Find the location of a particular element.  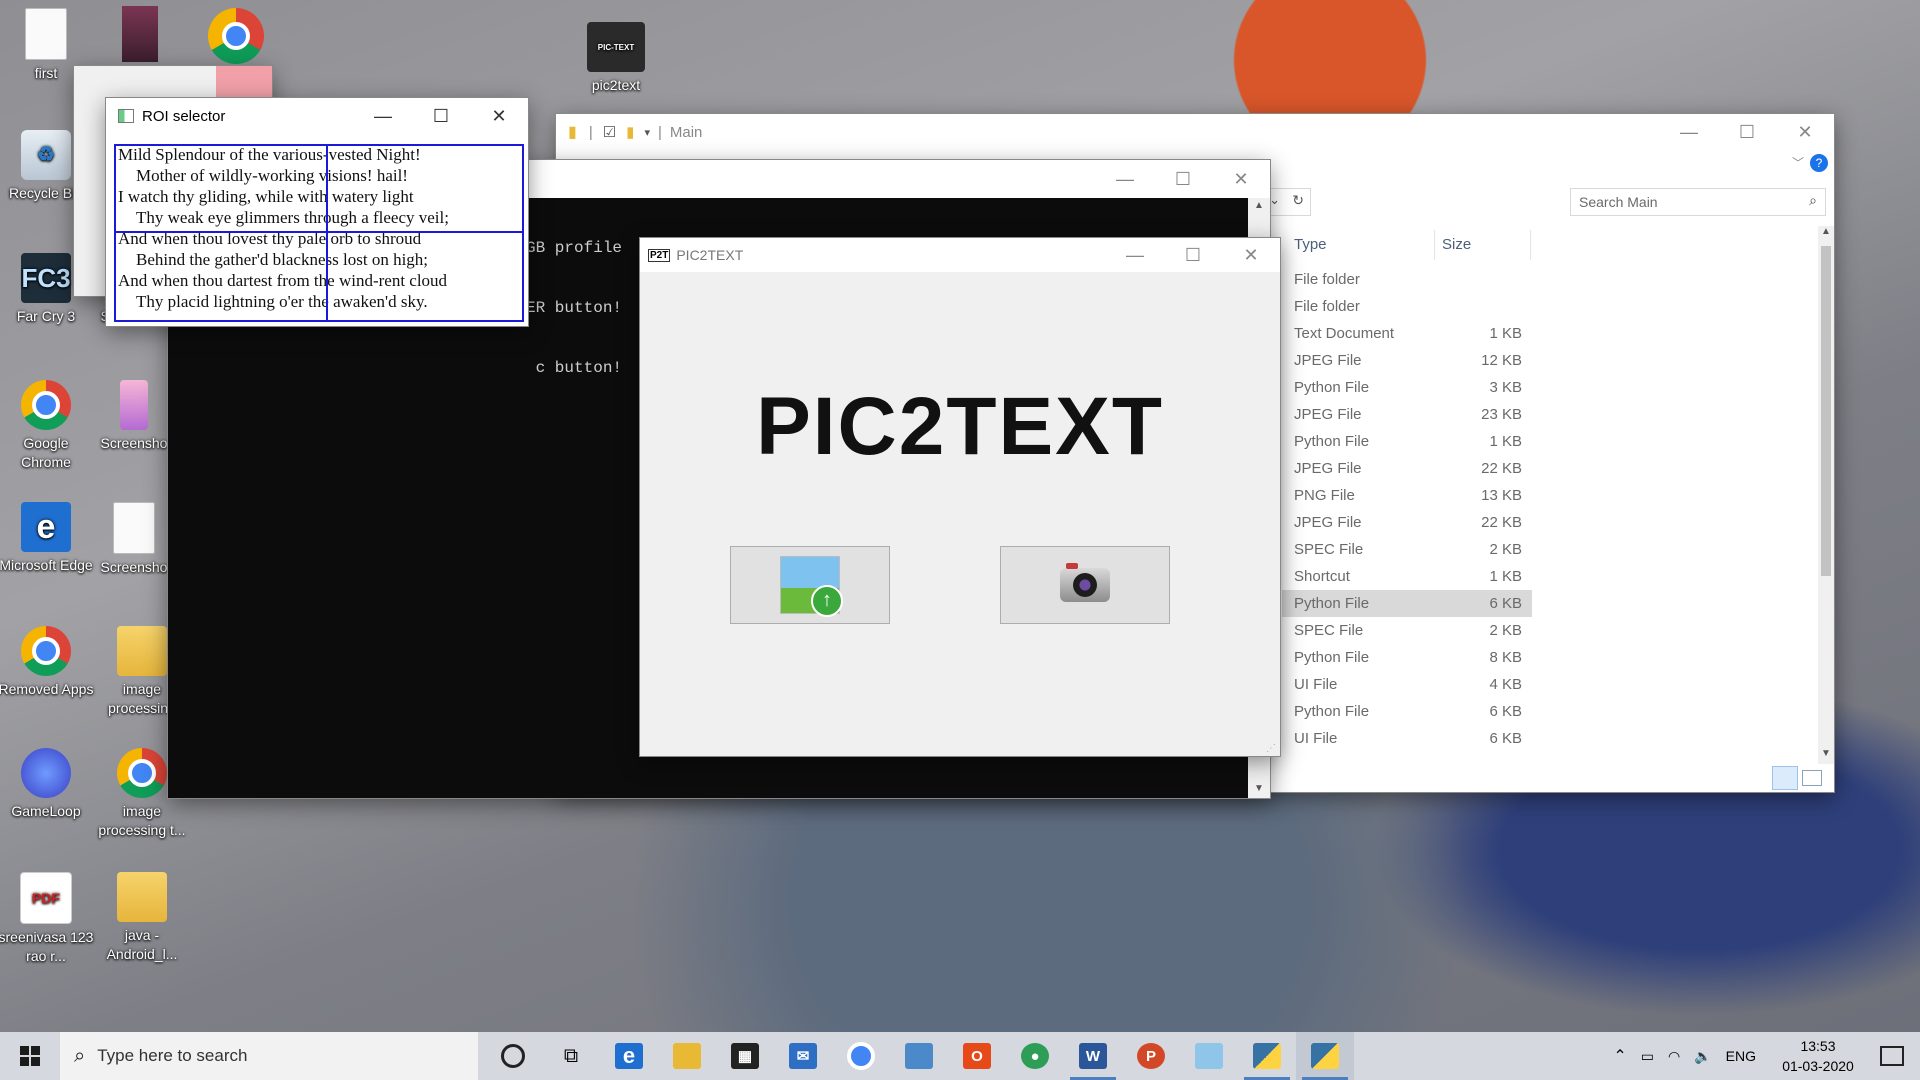

volume-icon: 🔈 is located at coordinates (1702, 1056).